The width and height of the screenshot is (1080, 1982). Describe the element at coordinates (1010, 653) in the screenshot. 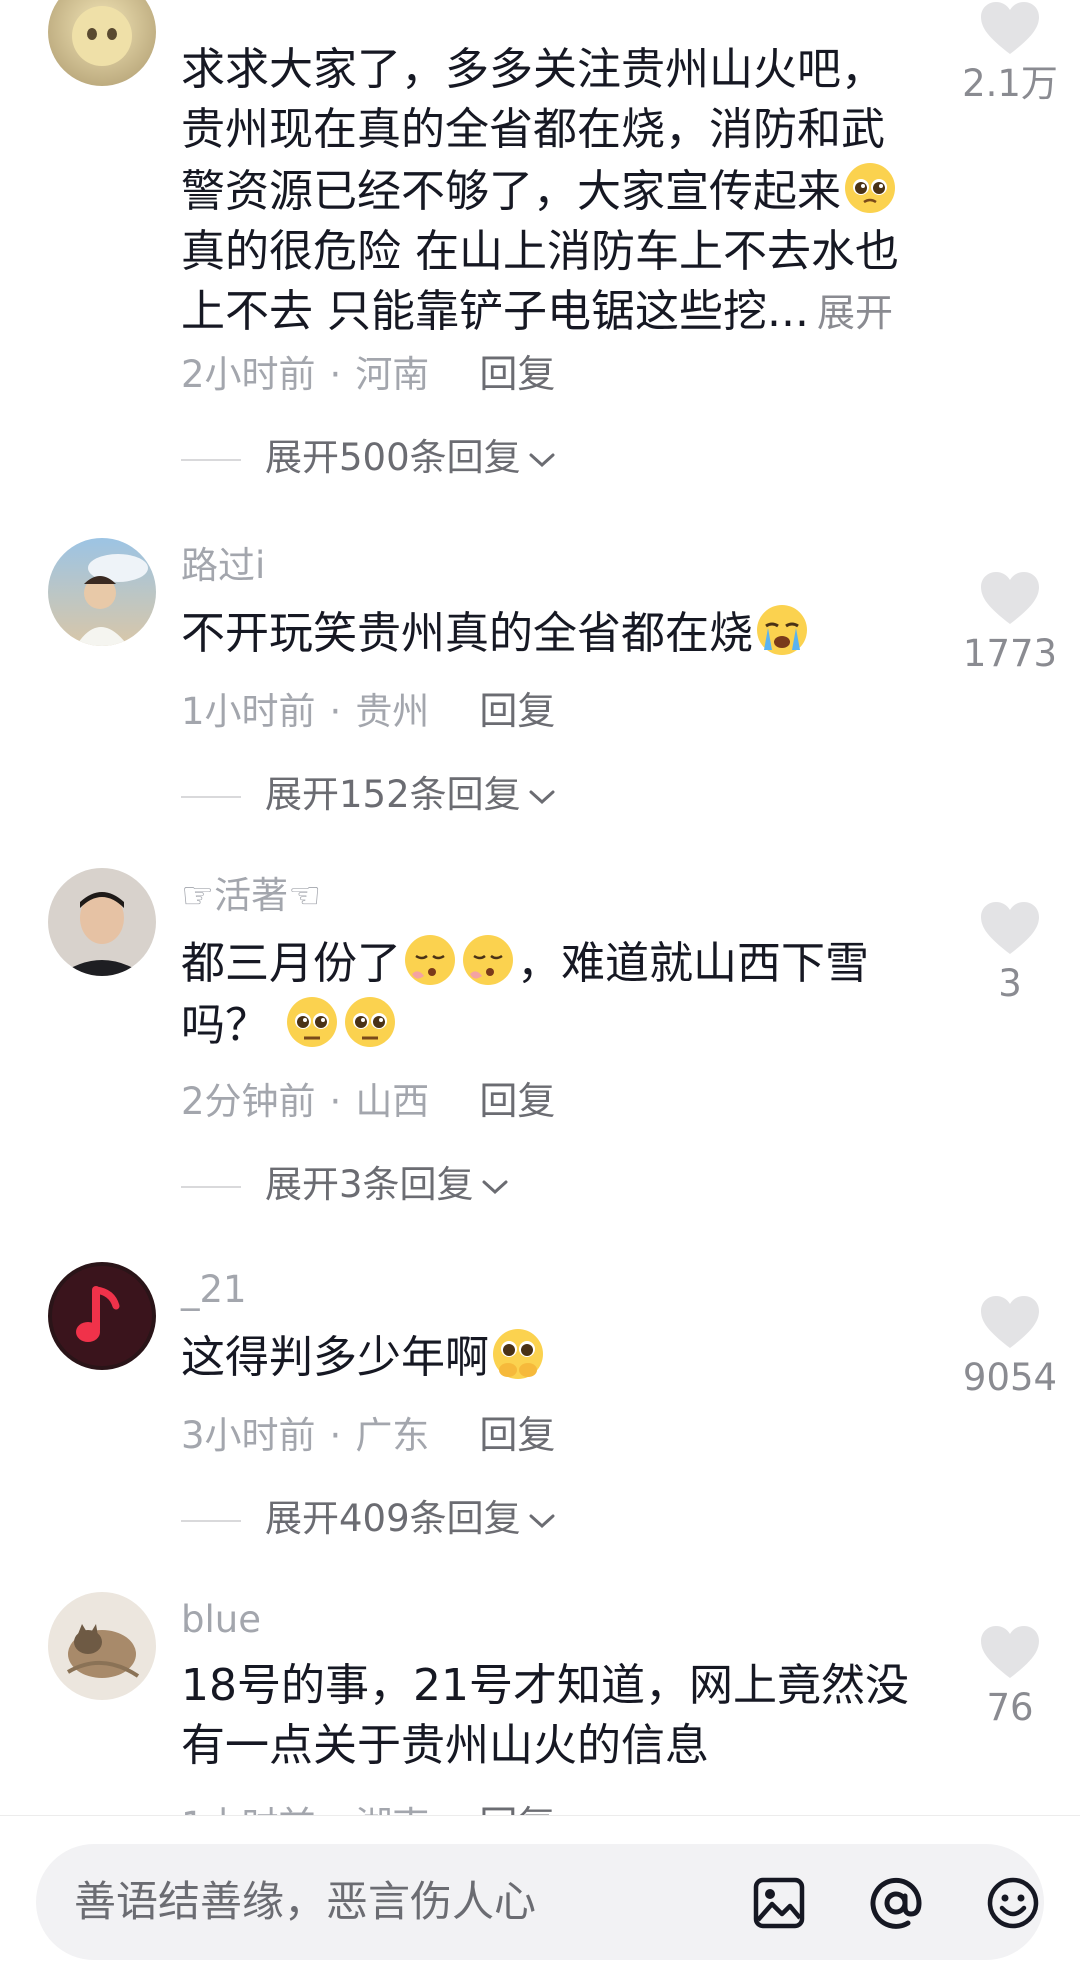

I see `like-count: 1773` at that location.